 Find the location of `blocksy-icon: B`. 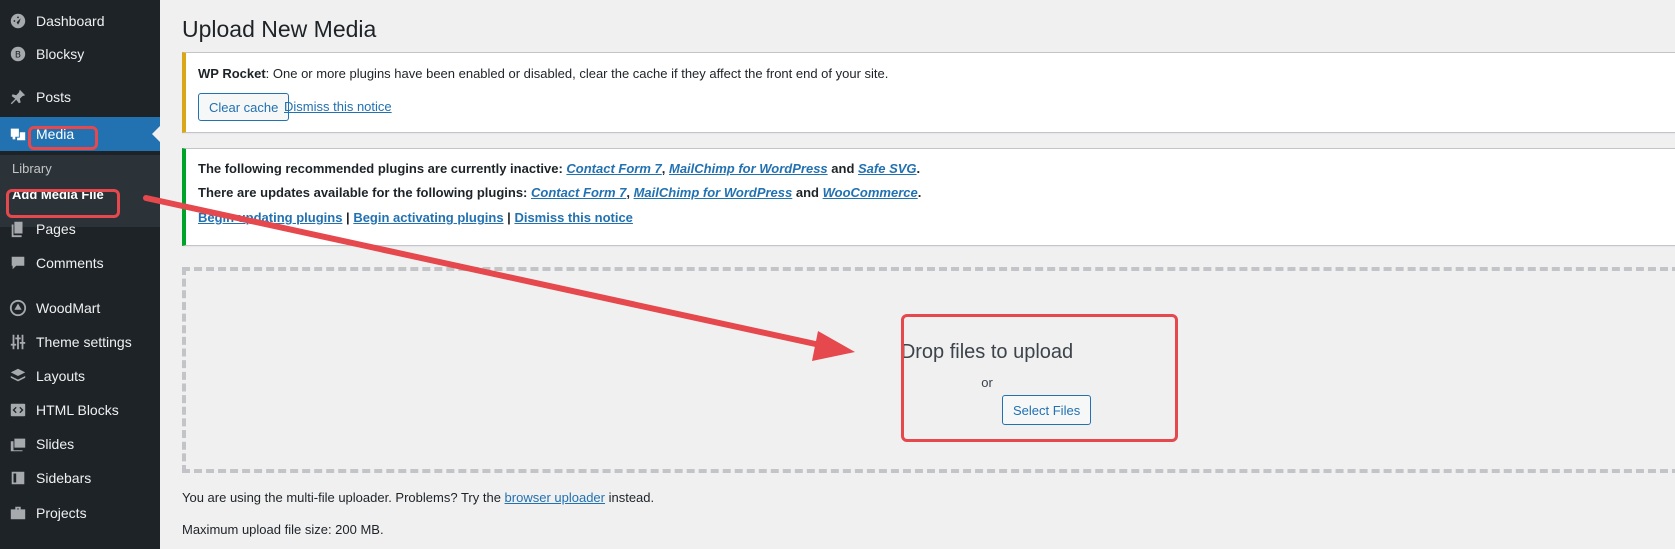

blocksy-icon: B is located at coordinates (18, 54).